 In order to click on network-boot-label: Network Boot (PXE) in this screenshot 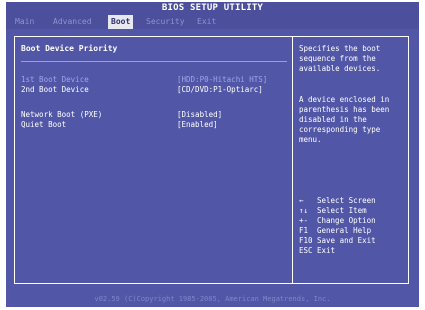, I will do `click(62, 114)`.